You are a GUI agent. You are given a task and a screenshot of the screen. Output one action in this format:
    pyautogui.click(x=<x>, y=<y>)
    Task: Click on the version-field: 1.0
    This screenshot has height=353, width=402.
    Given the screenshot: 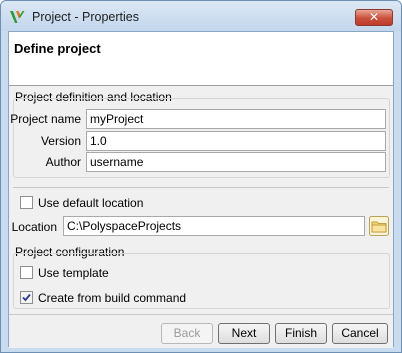 What is the action you would take?
    pyautogui.click(x=236, y=141)
    